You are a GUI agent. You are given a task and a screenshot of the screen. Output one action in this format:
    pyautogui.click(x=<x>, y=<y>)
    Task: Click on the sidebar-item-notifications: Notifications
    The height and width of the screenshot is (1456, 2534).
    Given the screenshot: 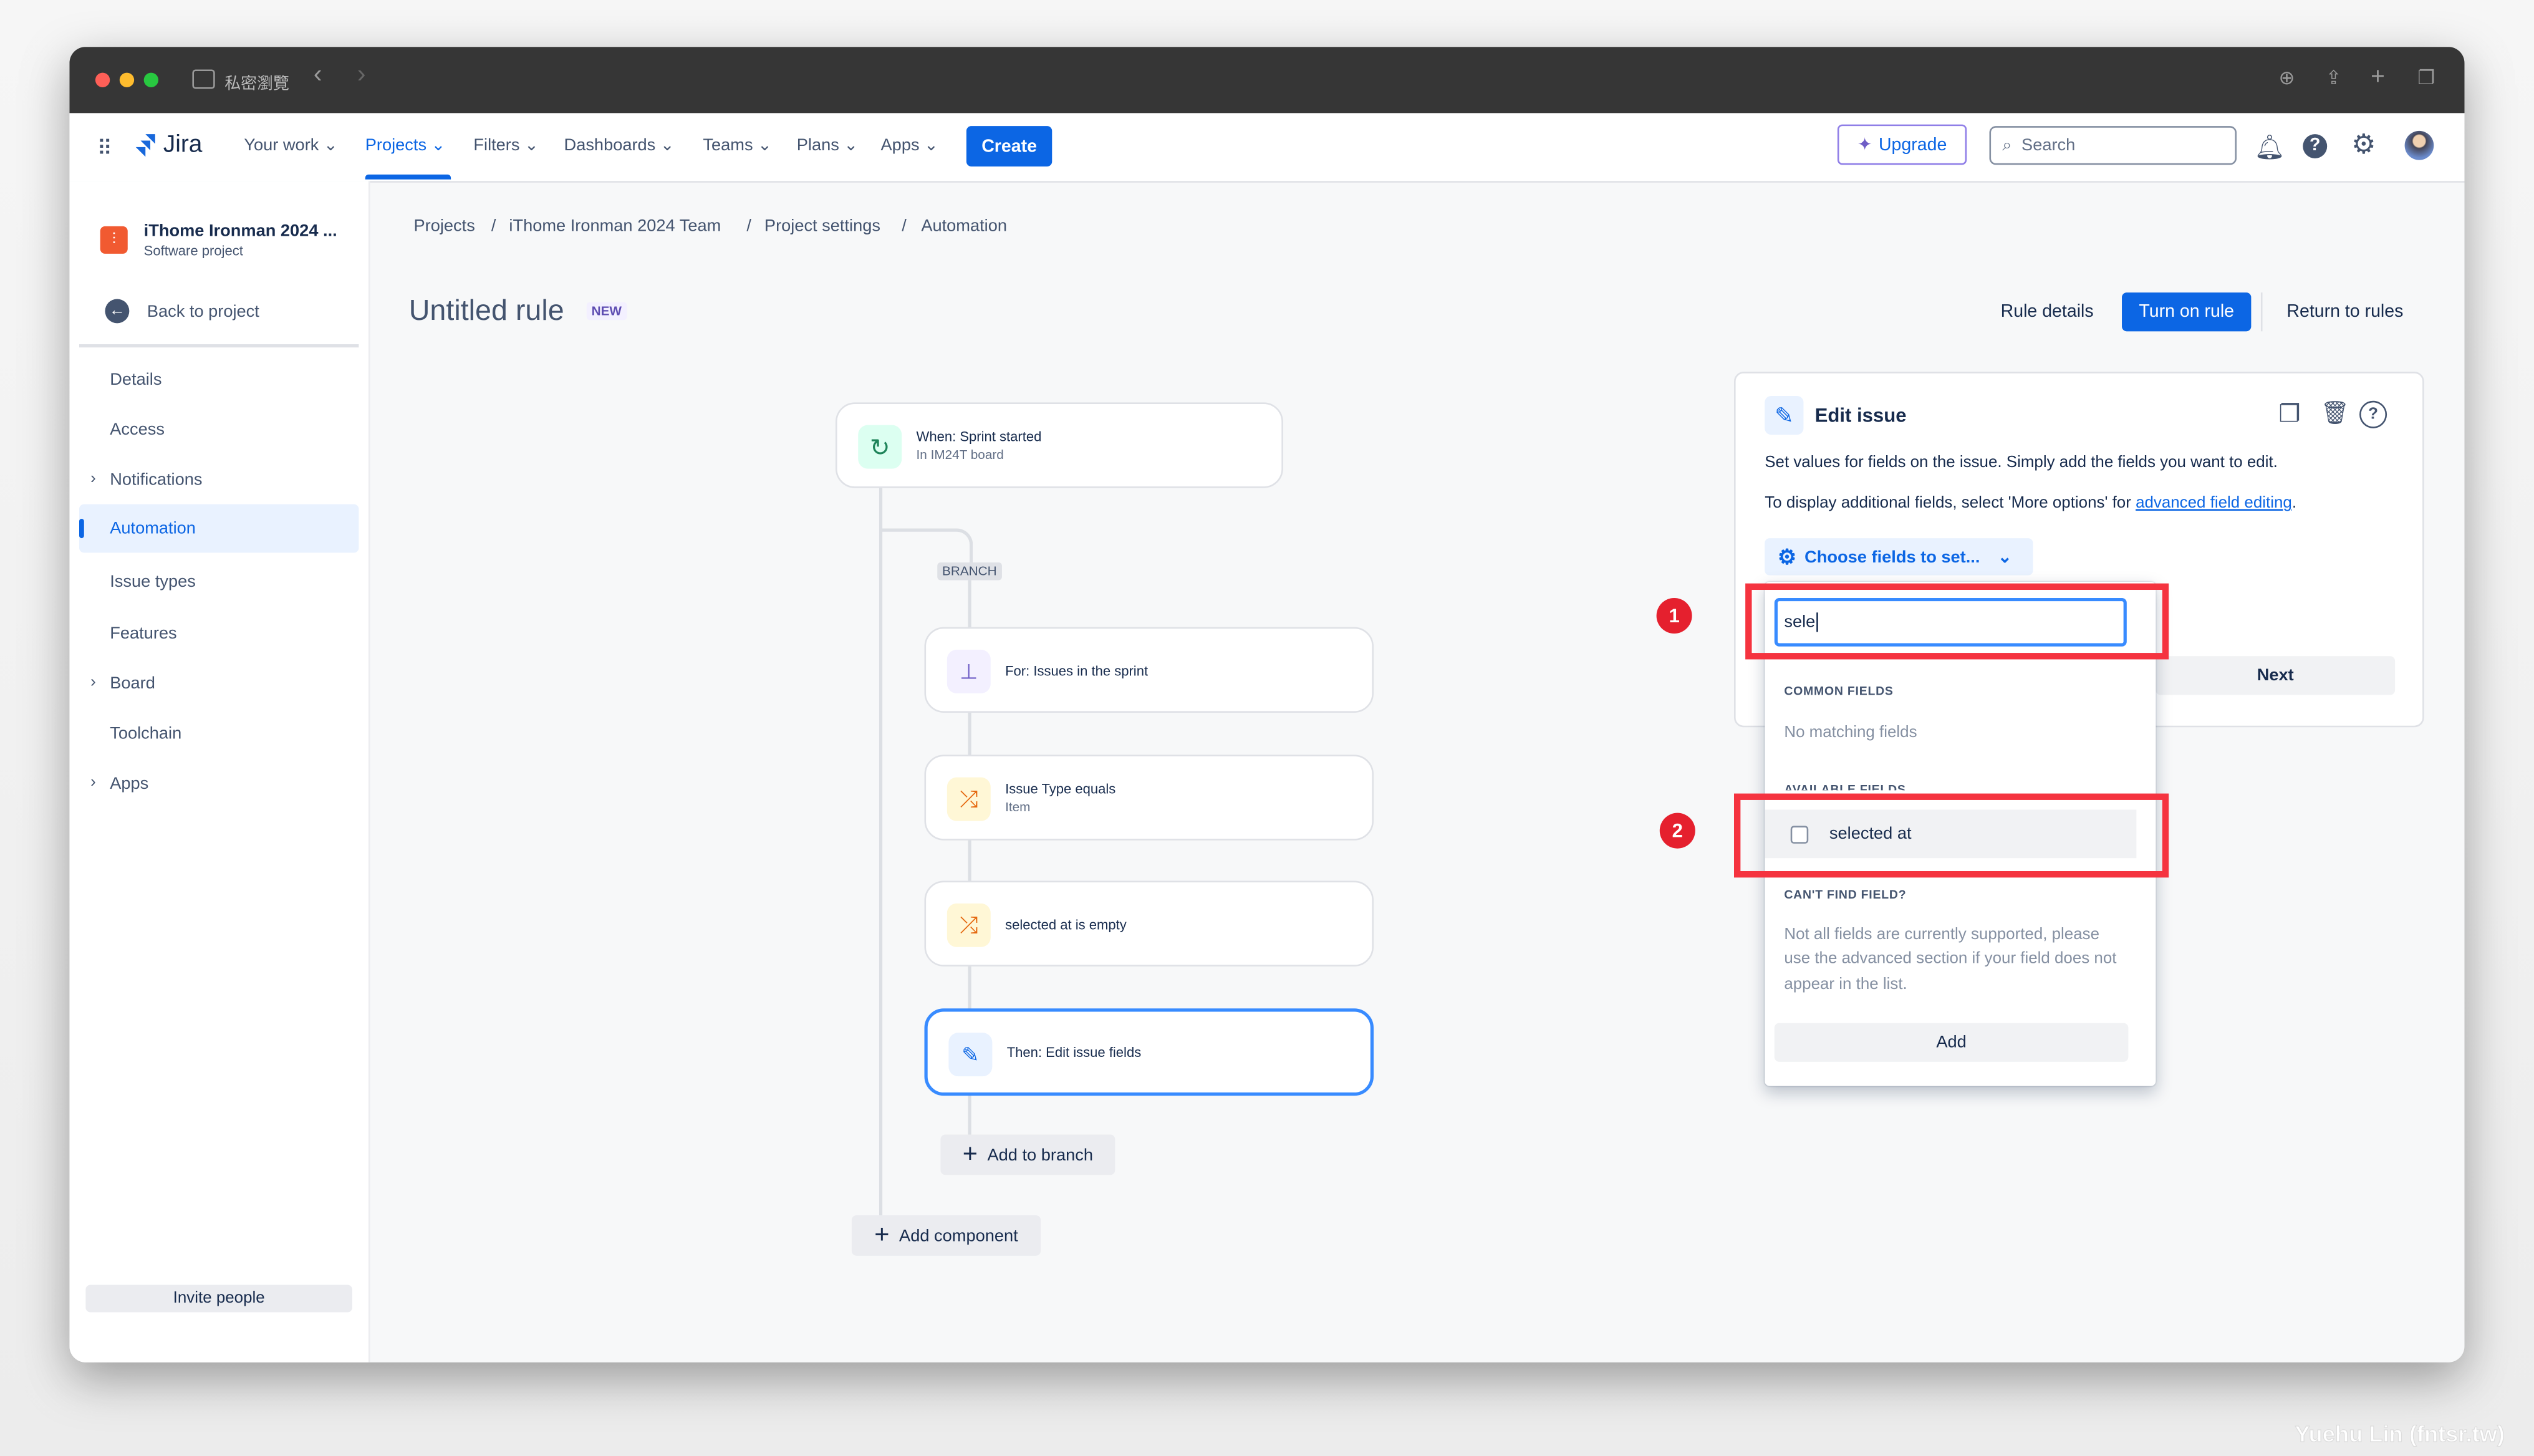 What is the action you would take?
    pyautogui.click(x=156, y=480)
    